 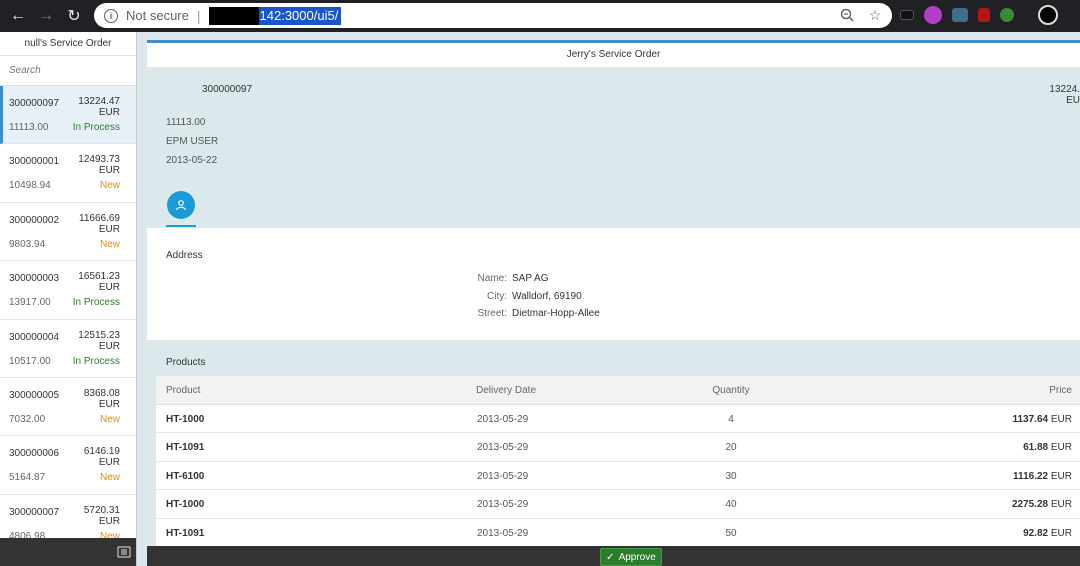 What do you see at coordinates (34, 103) in the screenshot?
I see `order-id: 300000097` at bounding box center [34, 103].